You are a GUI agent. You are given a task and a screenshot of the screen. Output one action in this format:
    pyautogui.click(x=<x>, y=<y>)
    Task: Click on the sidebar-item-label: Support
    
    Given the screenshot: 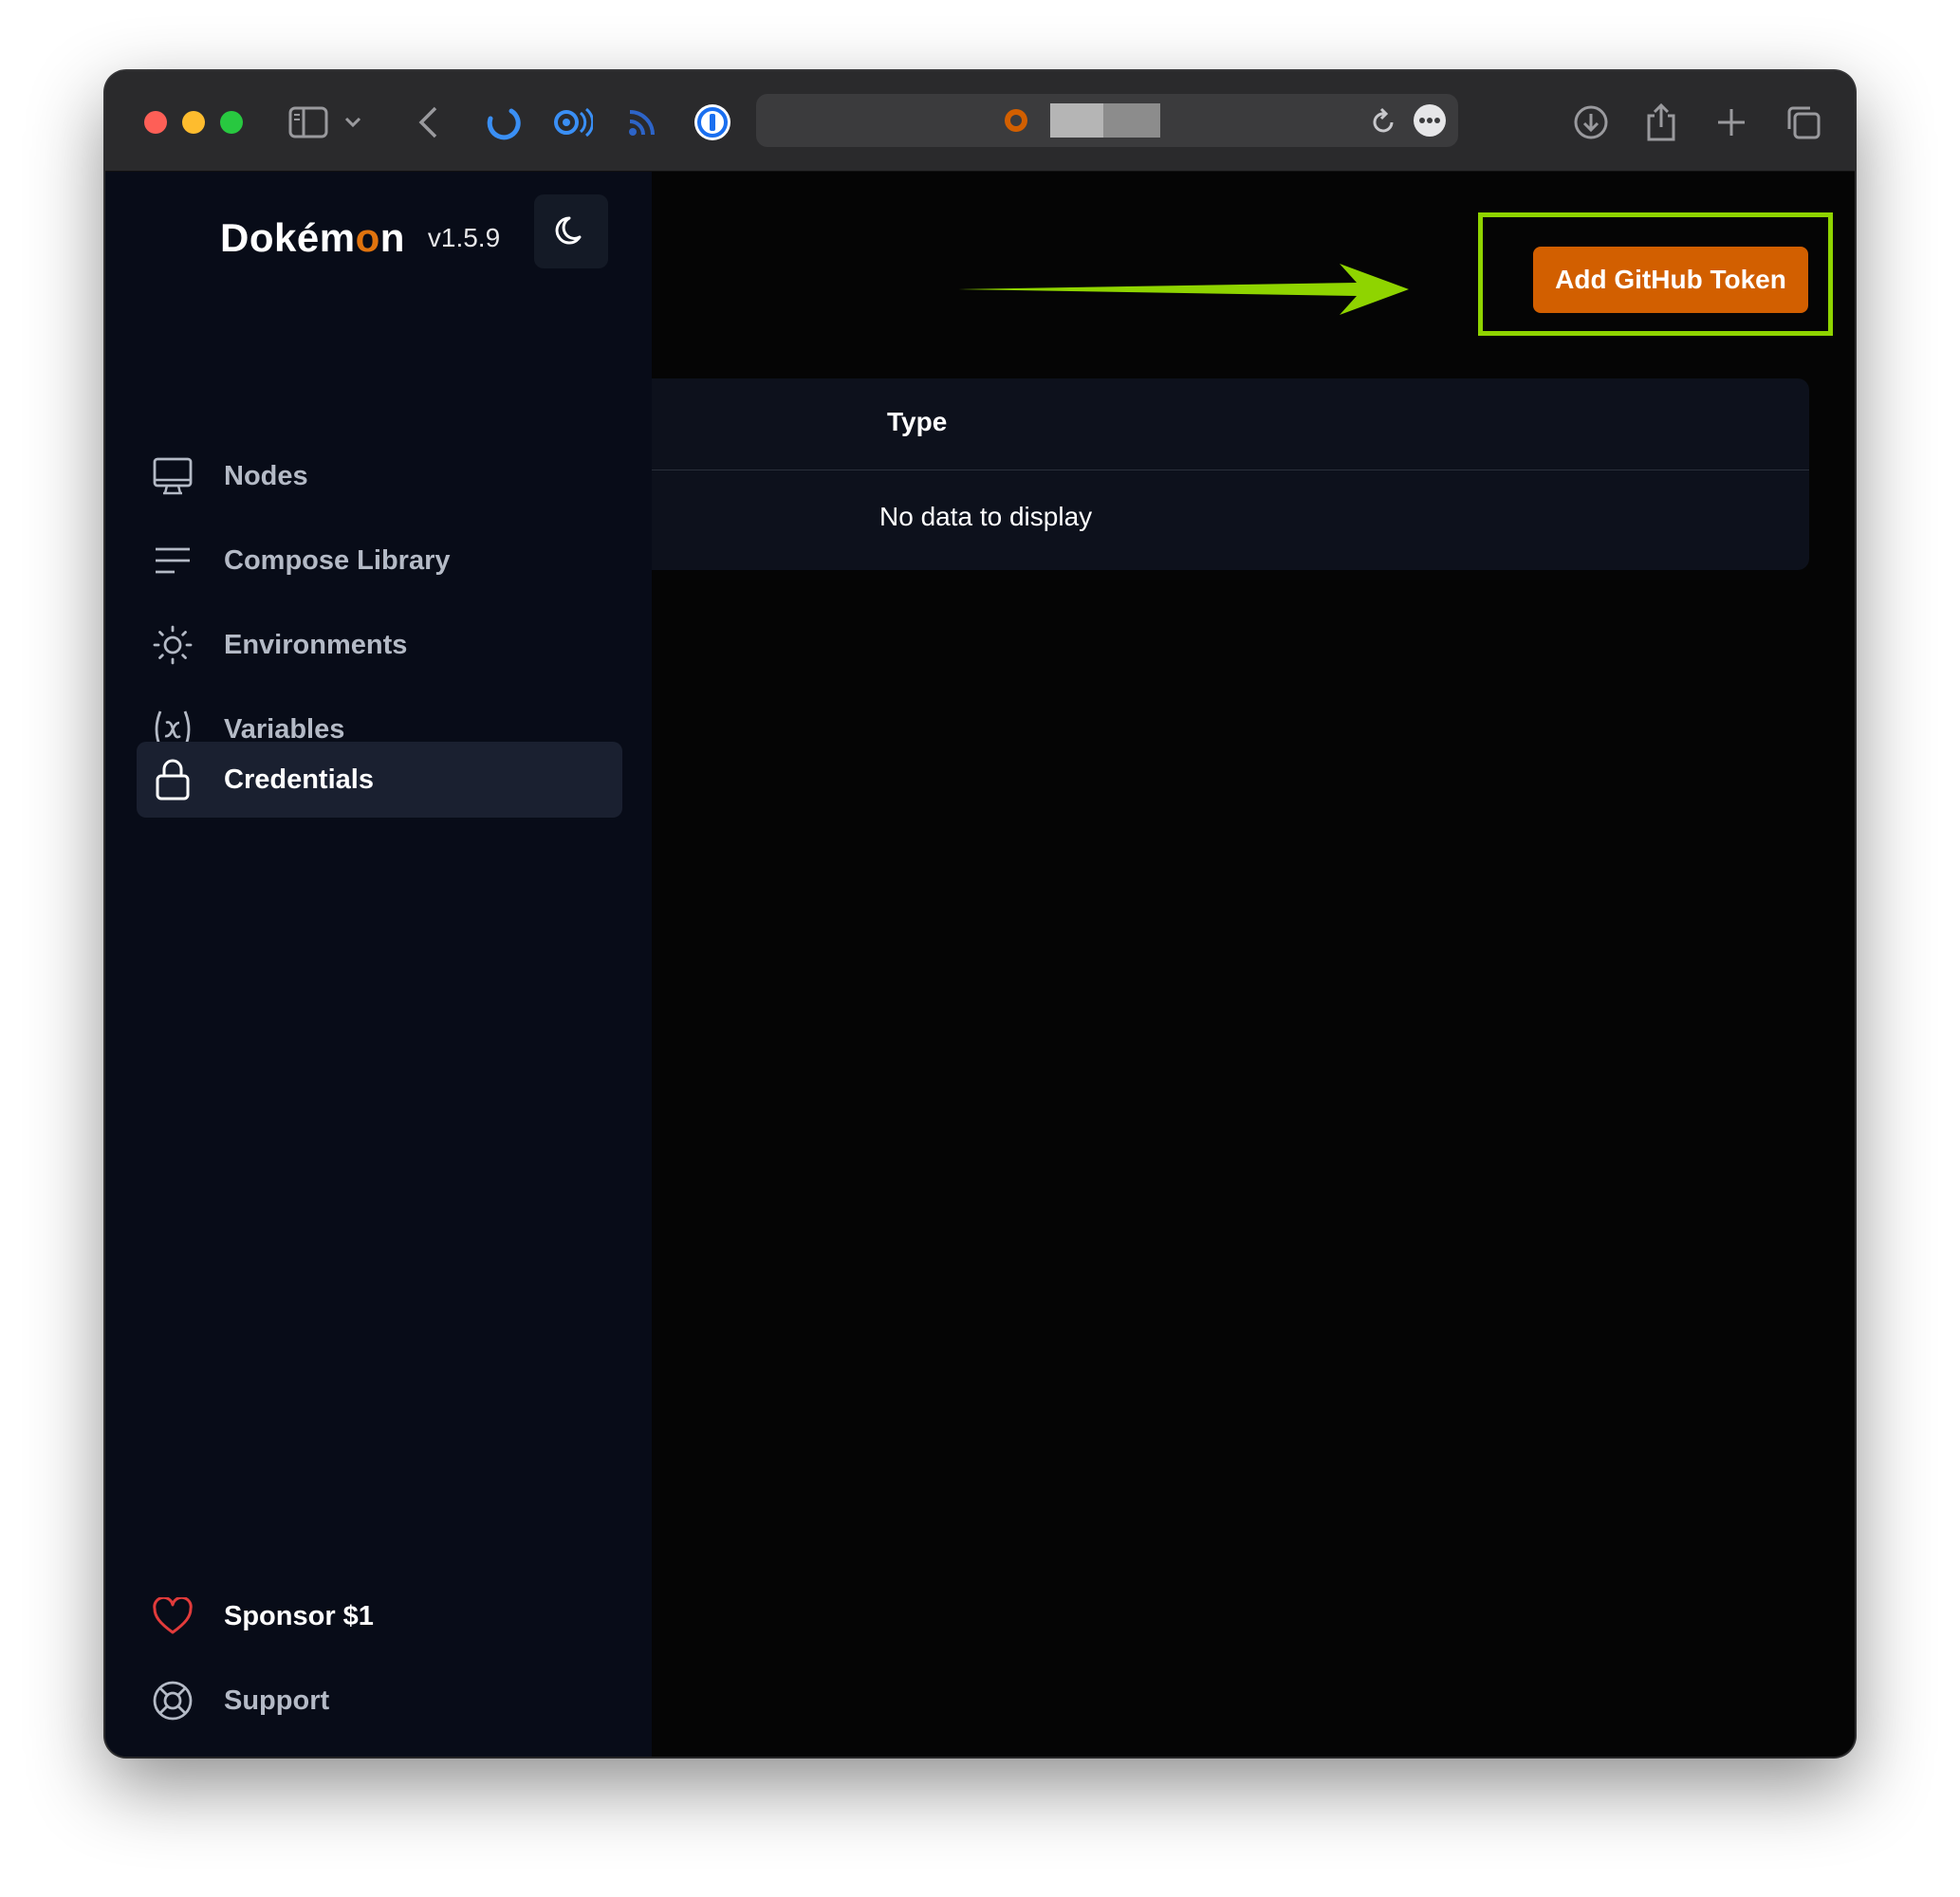 What is the action you would take?
    pyautogui.click(x=277, y=1701)
    